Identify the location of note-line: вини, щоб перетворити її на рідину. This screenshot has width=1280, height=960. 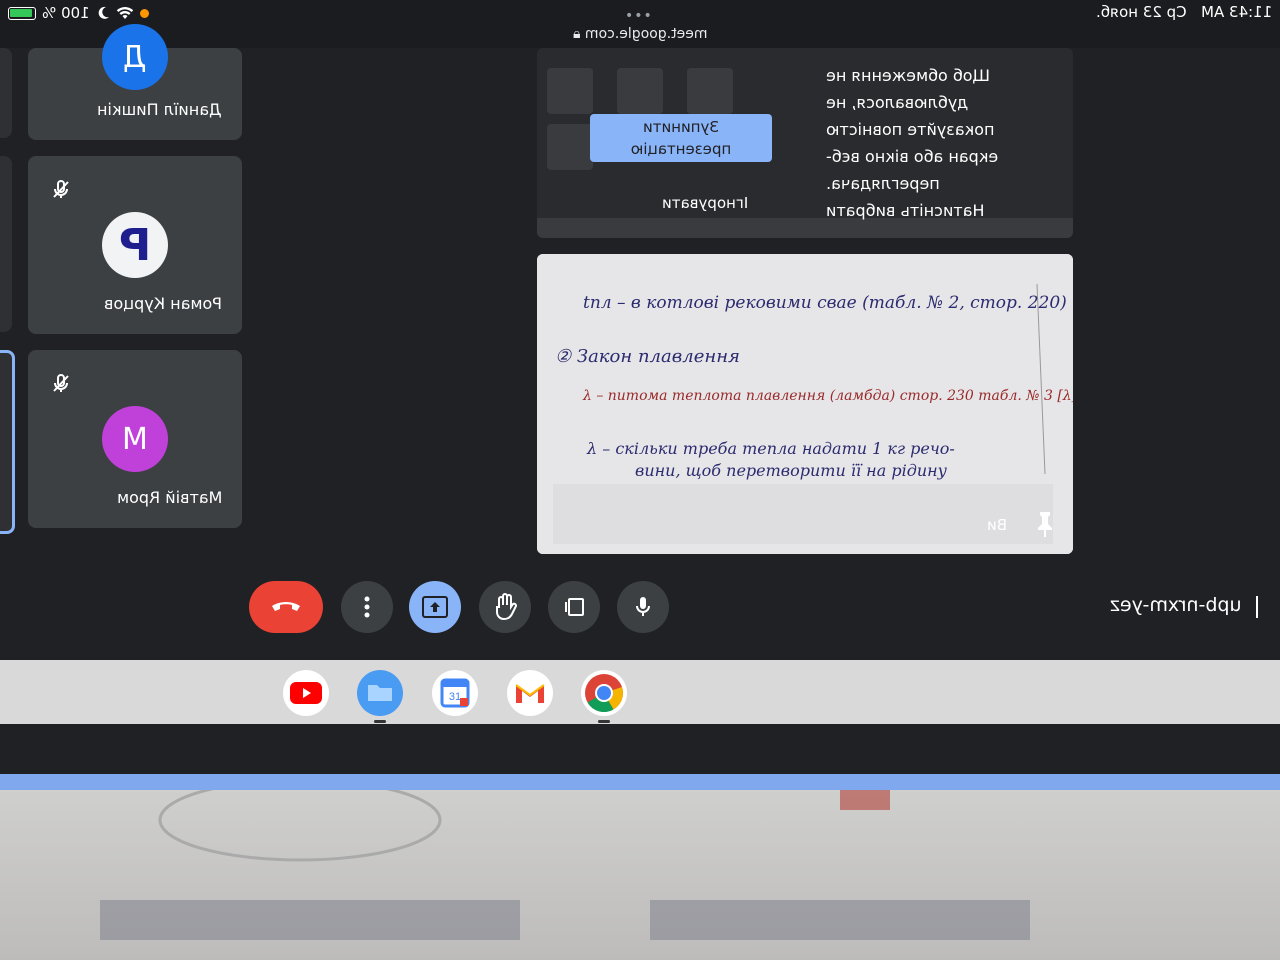
(791, 470).